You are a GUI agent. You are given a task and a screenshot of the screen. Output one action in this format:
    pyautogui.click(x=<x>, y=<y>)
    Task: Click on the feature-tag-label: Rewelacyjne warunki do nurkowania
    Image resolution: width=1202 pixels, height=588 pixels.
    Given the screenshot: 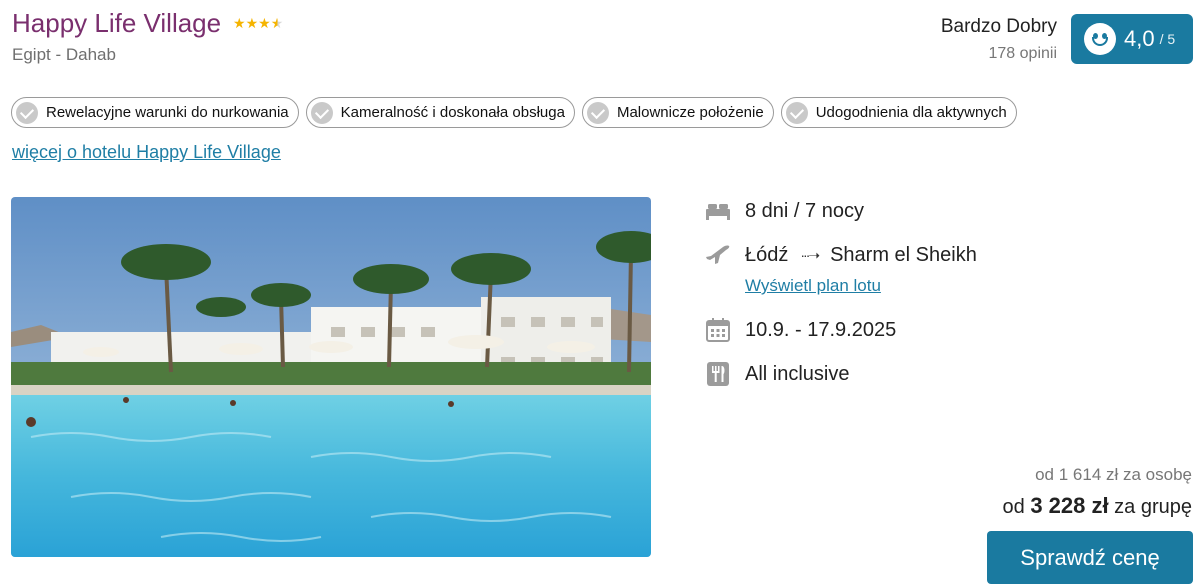 What is the action you would take?
    pyautogui.click(x=167, y=112)
    